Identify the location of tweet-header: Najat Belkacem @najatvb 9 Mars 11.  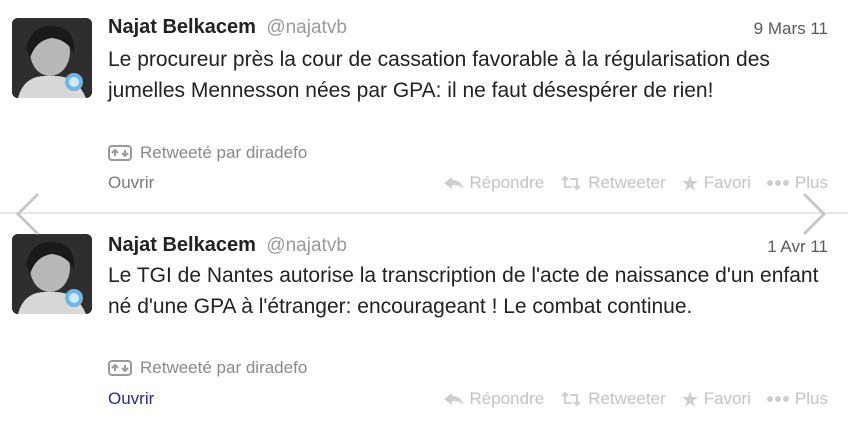
(468, 29).